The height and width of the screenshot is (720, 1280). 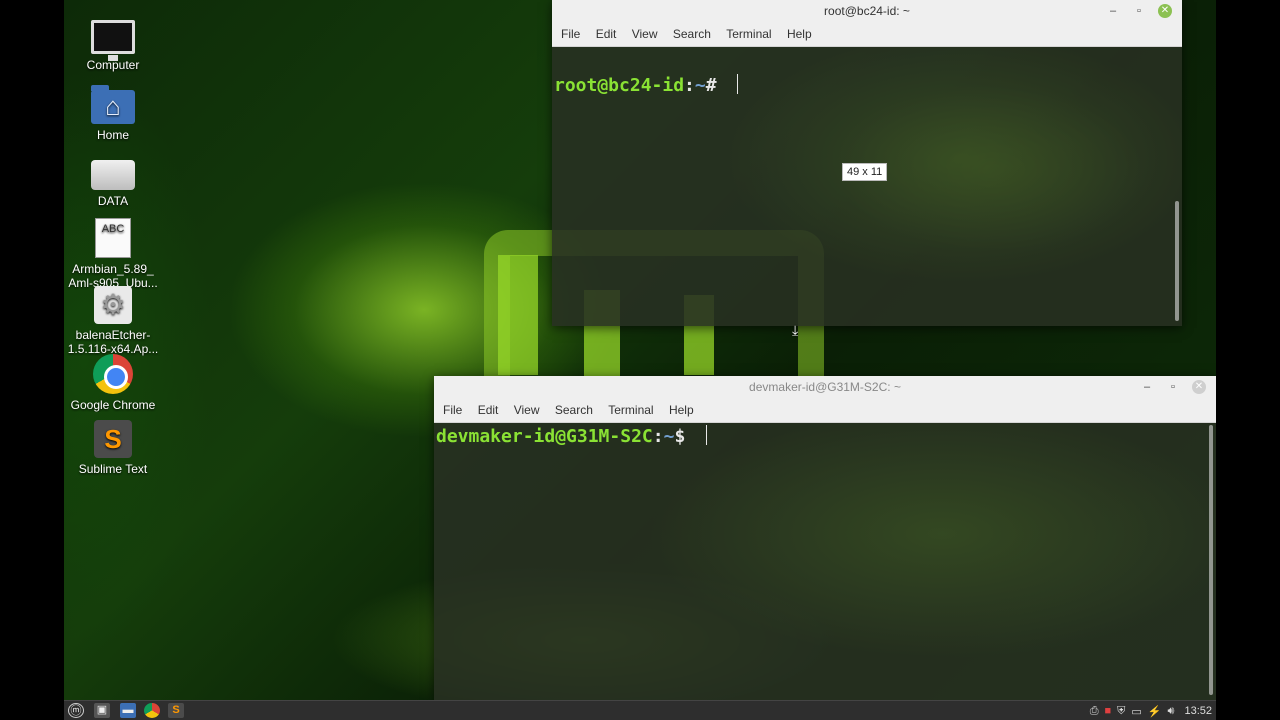 I want to click on window-titlebar: devmaker-id@G31M-S2C: ~ – ▫ ✕, so click(x=825, y=387).